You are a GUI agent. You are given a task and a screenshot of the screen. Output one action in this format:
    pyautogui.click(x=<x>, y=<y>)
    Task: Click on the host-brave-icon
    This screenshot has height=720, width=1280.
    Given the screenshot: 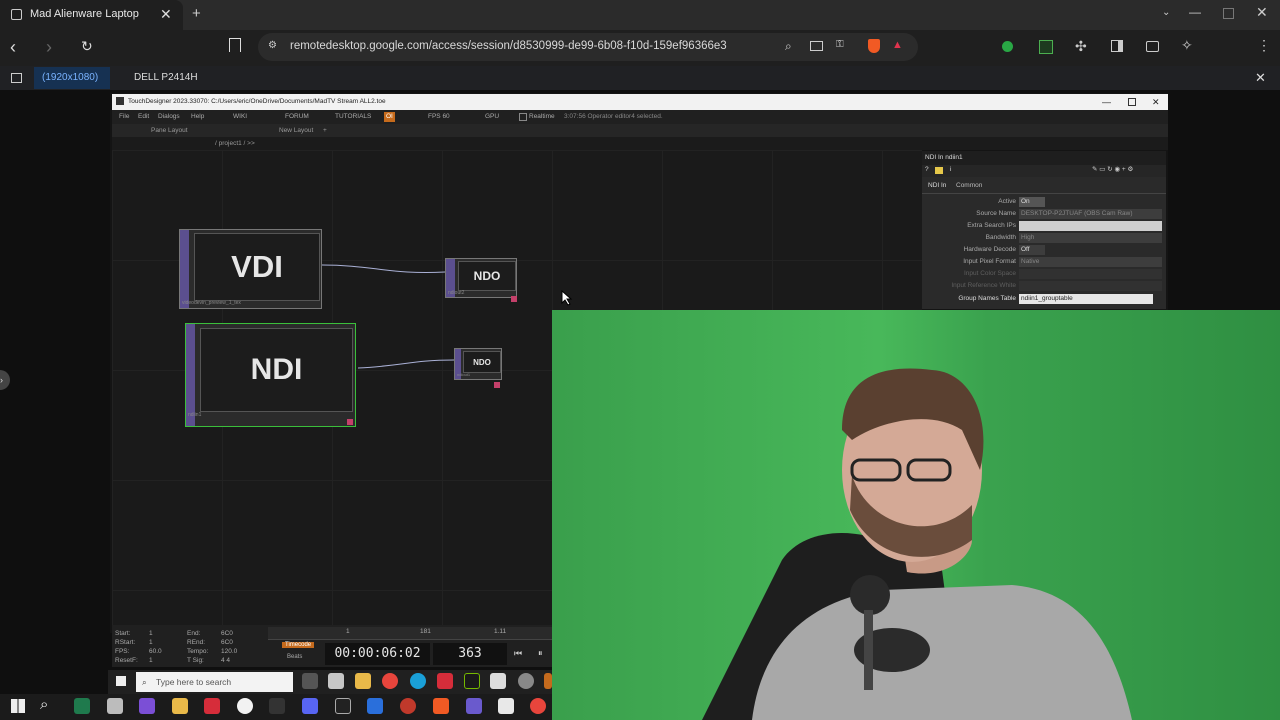 What is the action you would take?
    pyautogui.click(x=441, y=706)
    